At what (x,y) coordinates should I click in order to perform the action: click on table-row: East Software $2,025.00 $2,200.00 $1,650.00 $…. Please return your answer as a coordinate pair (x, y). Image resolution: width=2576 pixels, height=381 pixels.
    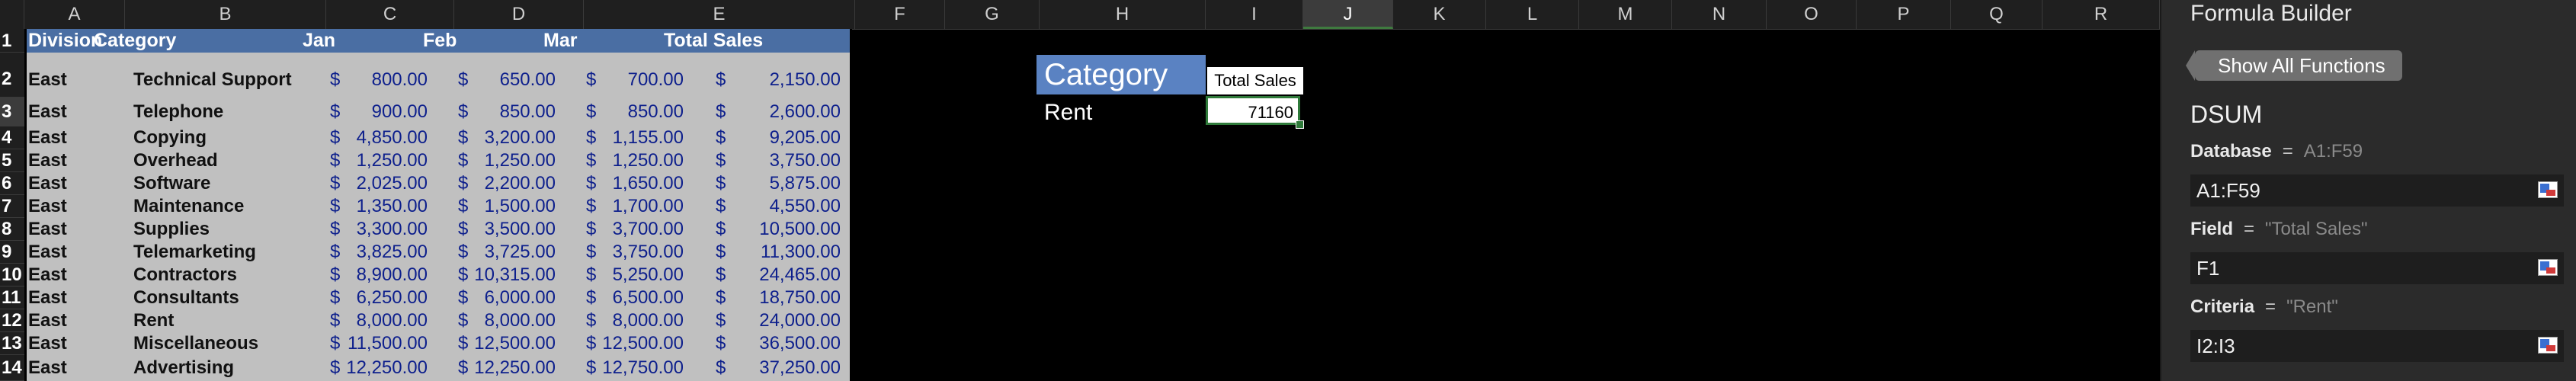
    Looking at the image, I should click on (438, 183).